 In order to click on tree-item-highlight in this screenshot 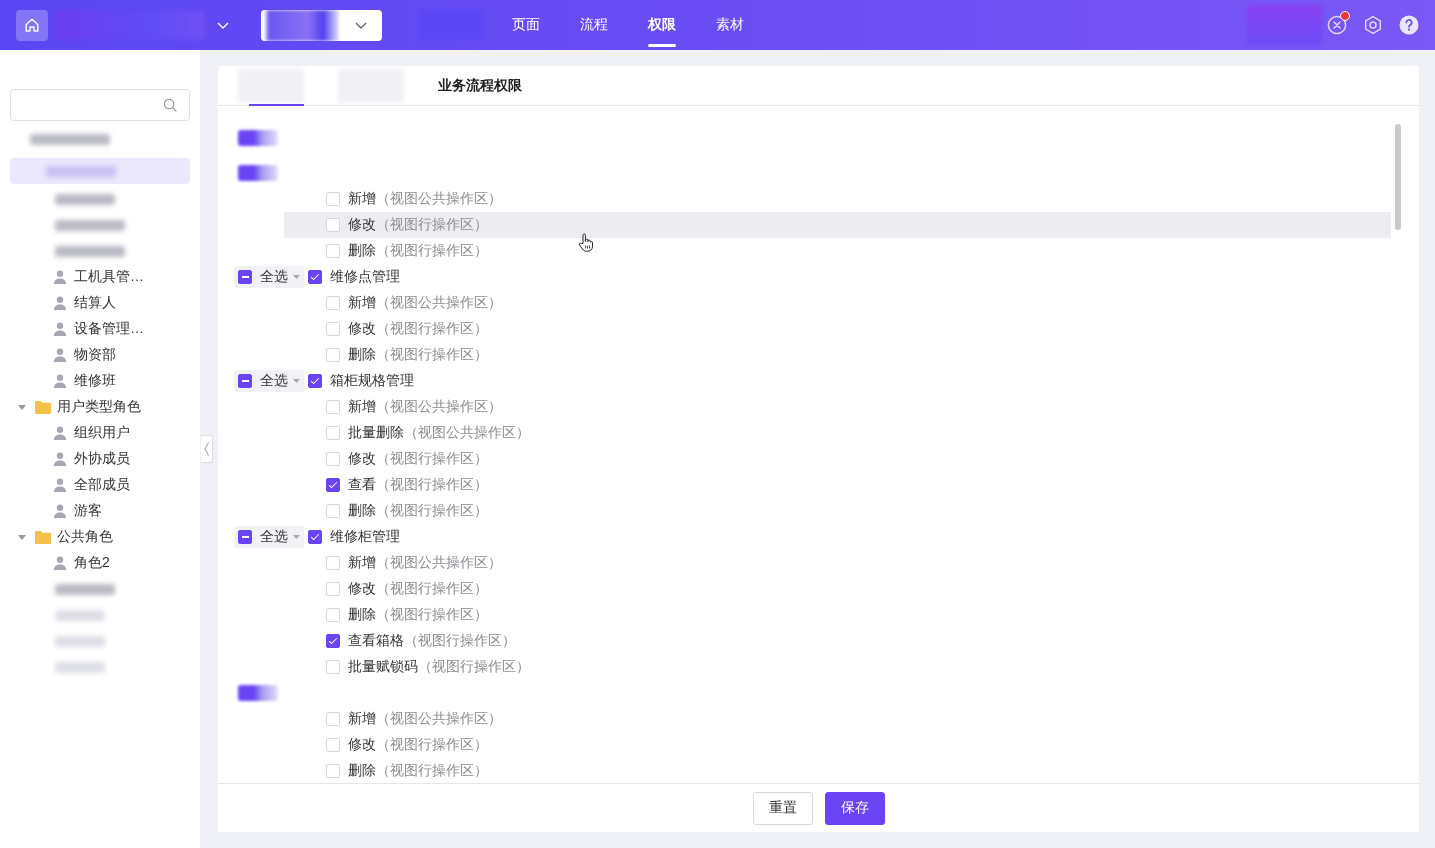, I will do `click(100, 171)`.